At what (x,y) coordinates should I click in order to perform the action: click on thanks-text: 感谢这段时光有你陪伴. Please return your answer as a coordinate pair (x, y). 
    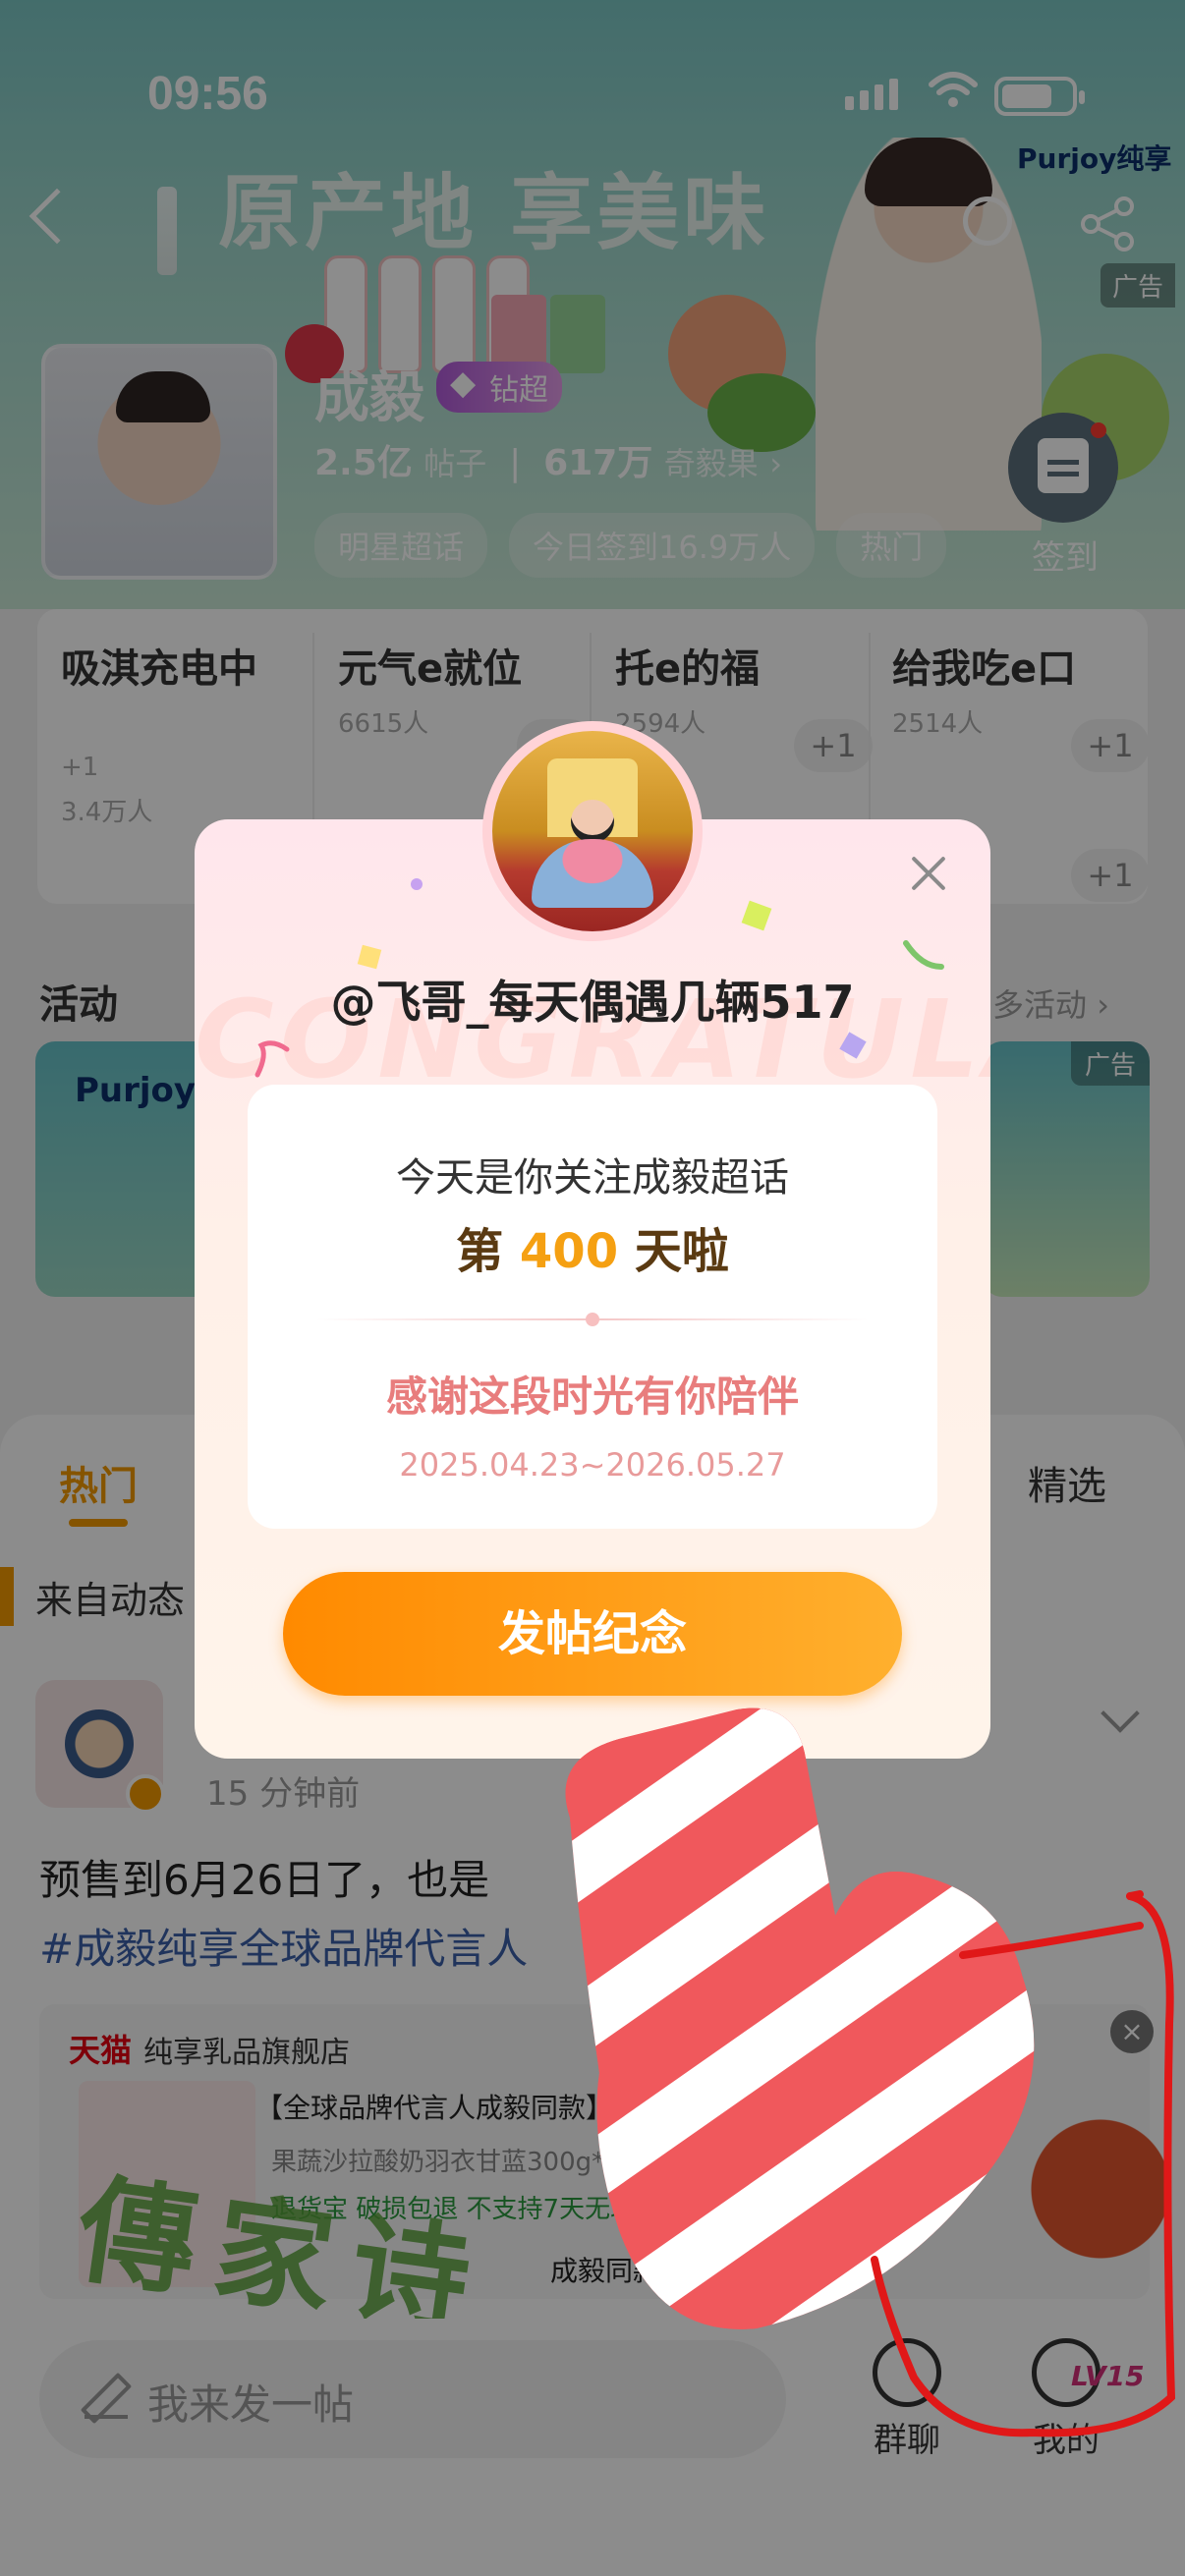
    Looking at the image, I should click on (592, 1396).